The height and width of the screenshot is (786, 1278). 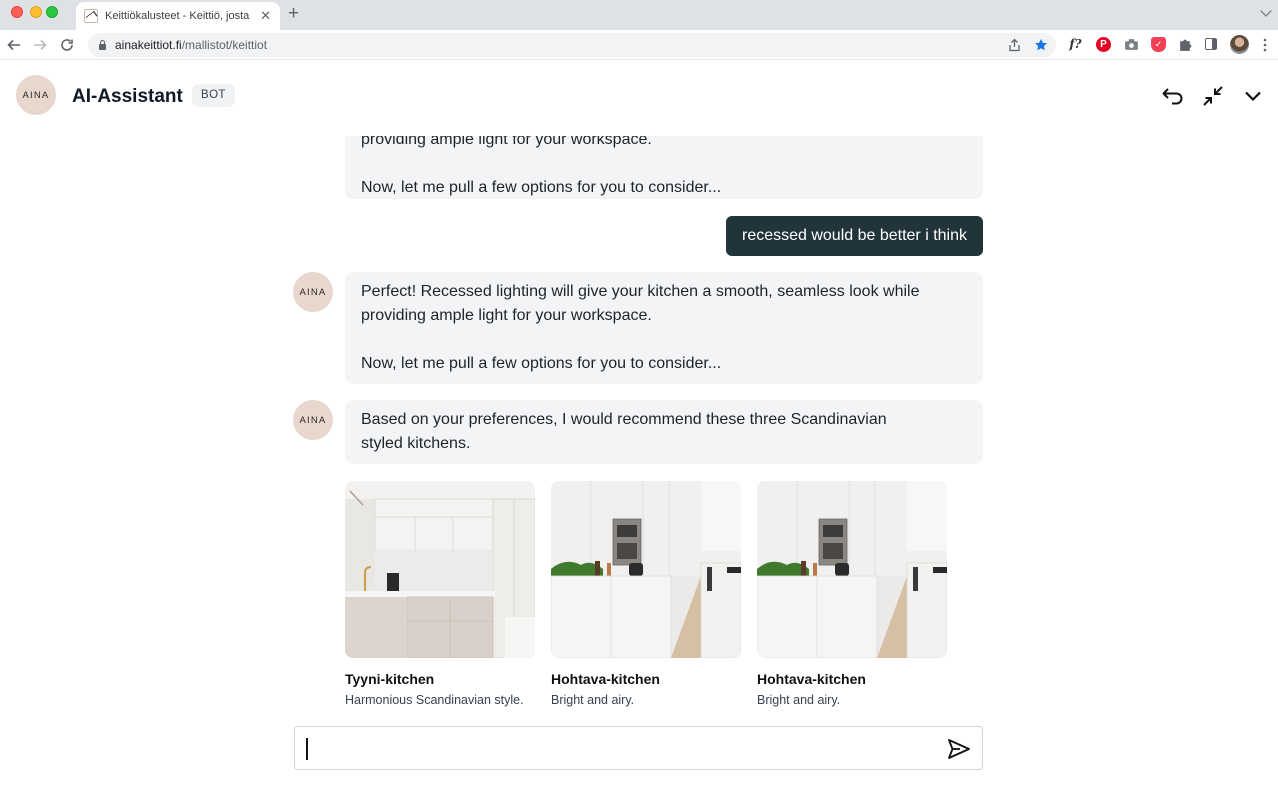 I want to click on message-composer, so click(x=638, y=748).